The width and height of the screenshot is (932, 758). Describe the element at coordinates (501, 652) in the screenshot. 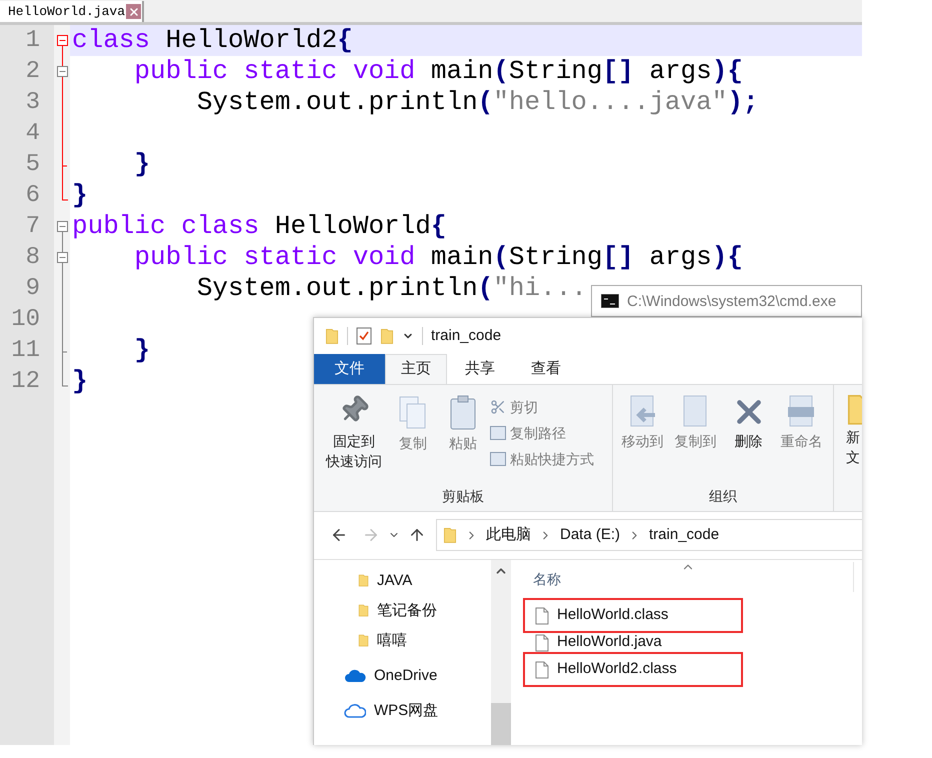

I see `scrollbar` at that location.